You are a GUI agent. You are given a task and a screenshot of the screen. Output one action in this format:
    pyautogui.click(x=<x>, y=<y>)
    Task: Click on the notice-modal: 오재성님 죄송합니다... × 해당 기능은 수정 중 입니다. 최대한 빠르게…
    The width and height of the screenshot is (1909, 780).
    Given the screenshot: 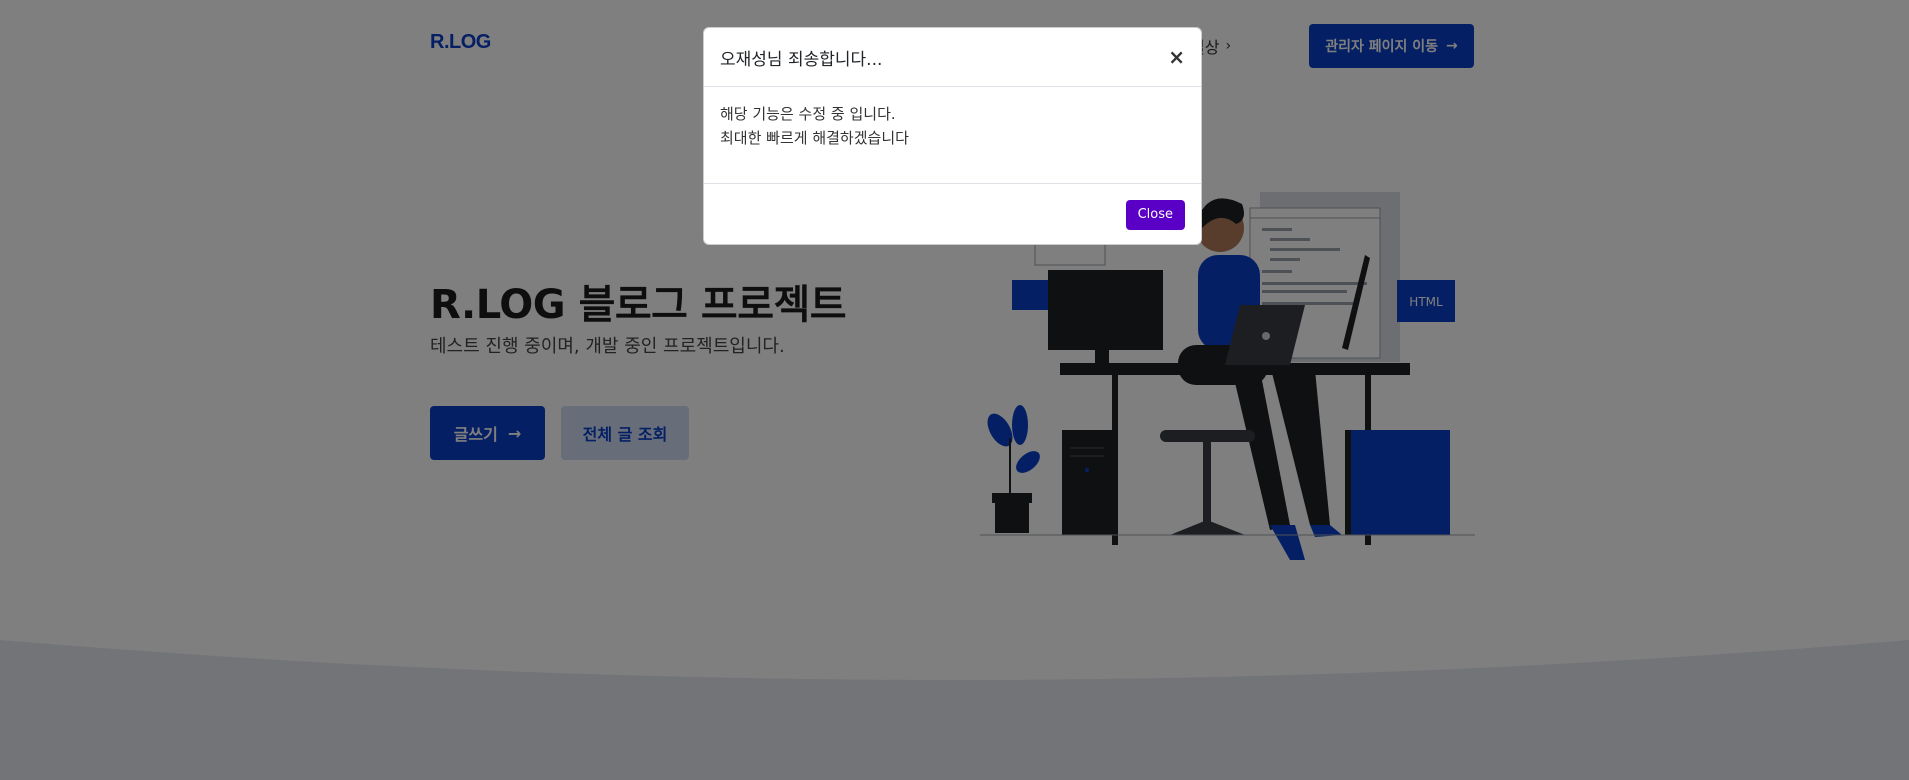 What is the action you would take?
    pyautogui.click(x=952, y=136)
    